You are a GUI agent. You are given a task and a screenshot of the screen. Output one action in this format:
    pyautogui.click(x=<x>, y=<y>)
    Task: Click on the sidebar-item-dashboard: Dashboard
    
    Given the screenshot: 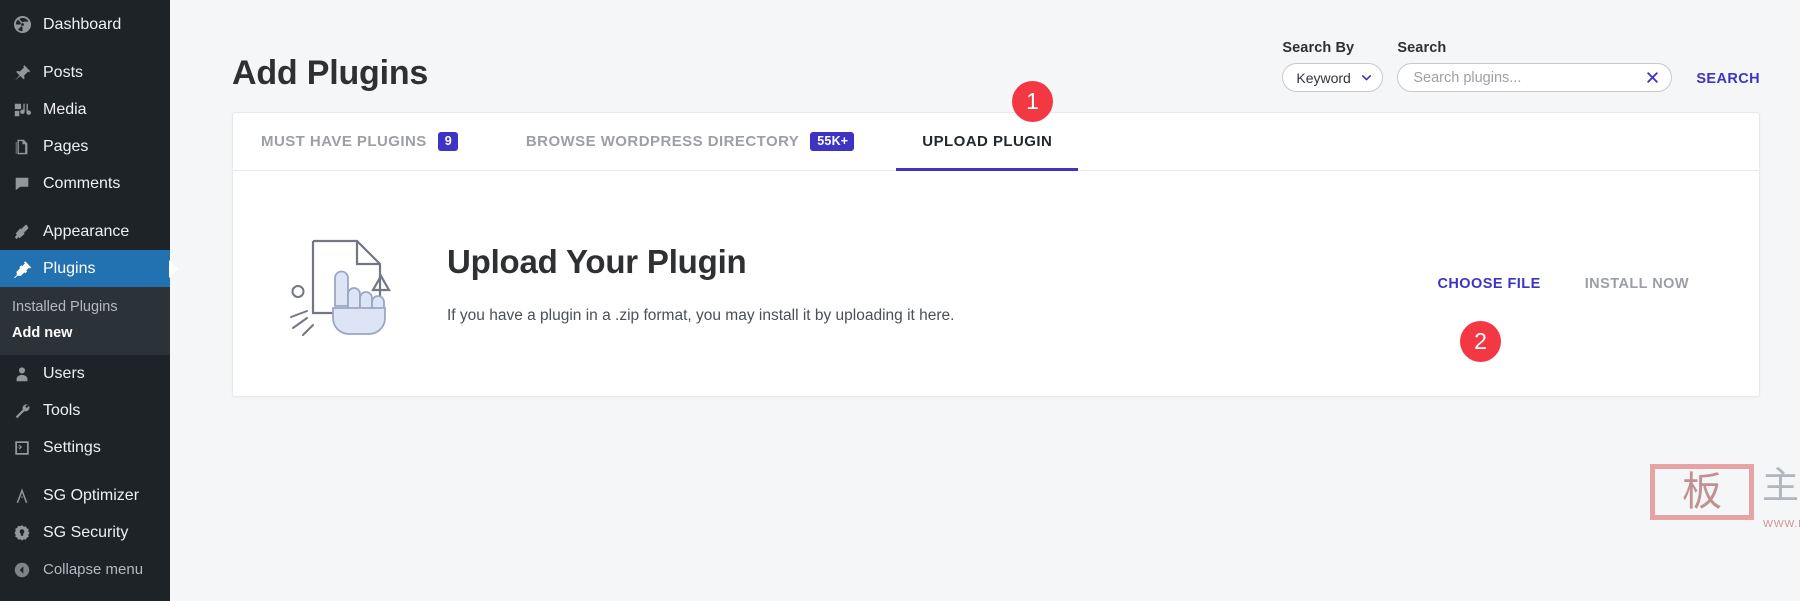 What is the action you would take?
    pyautogui.click(x=85, y=24)
    